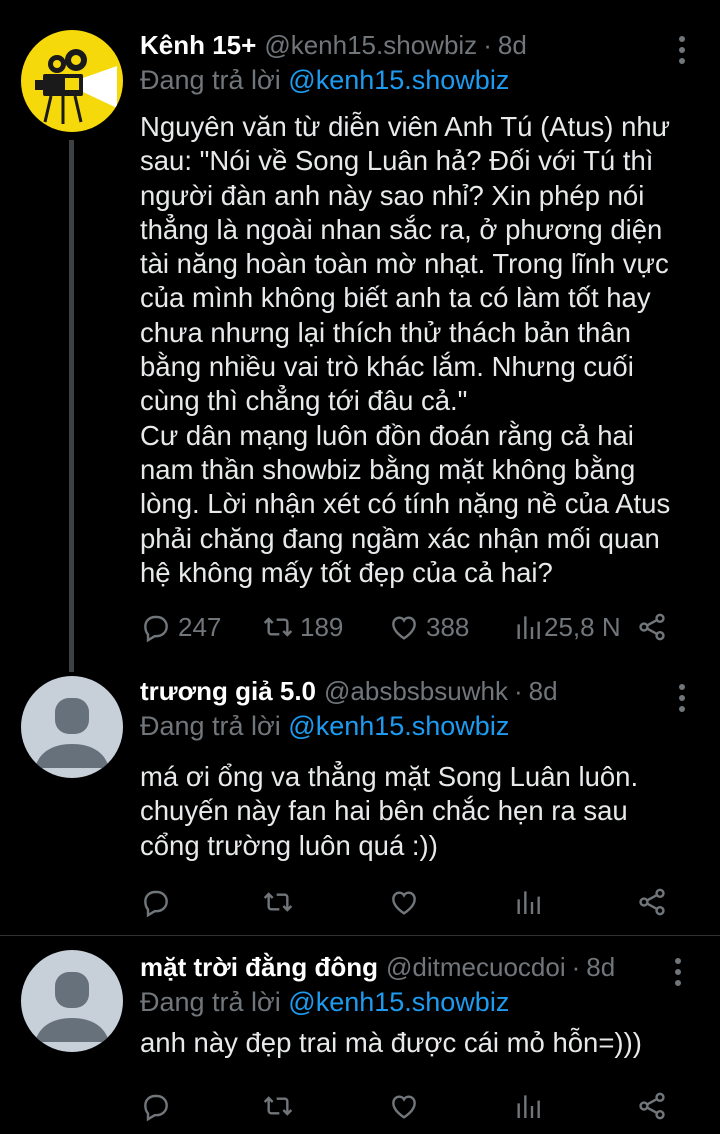 The width and height of the screenshot is (720, 1134). I want to click on tweet-header: Kênh 15+ @kenh15.showbiz · 8d, so click(421, 45).